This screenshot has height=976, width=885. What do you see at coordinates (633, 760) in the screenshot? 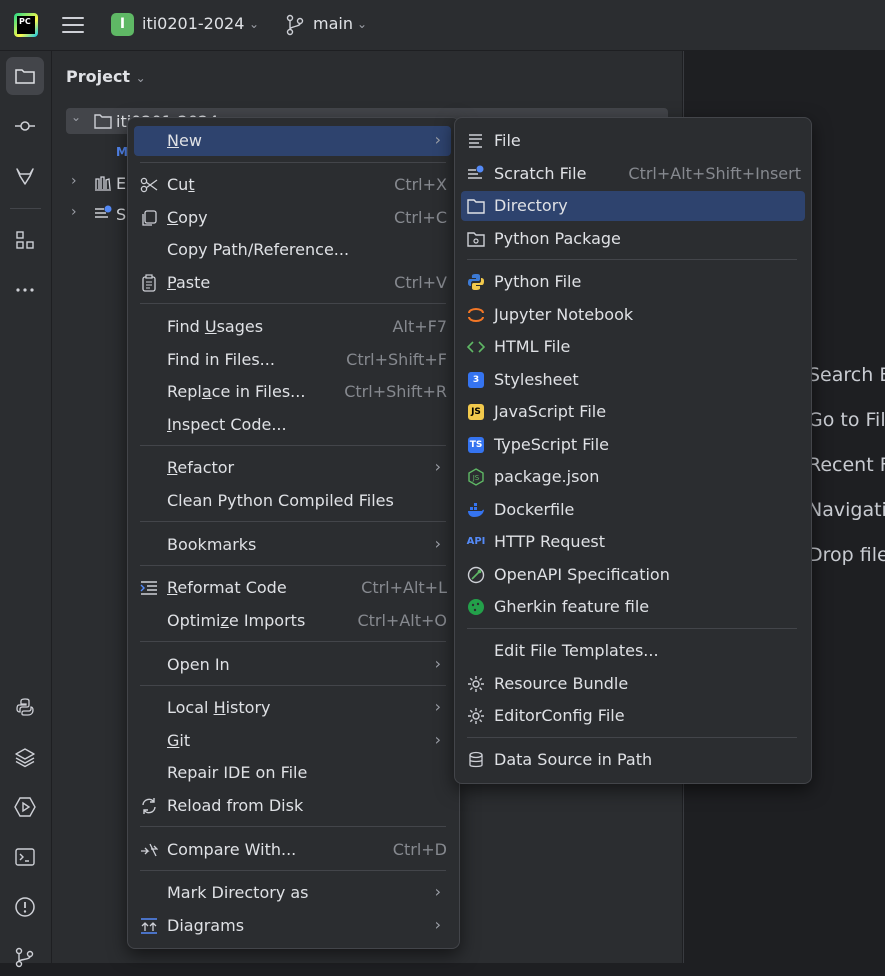
I see `submenu-item-data-source: Data Source in Path` at bounding box center [633, 760].